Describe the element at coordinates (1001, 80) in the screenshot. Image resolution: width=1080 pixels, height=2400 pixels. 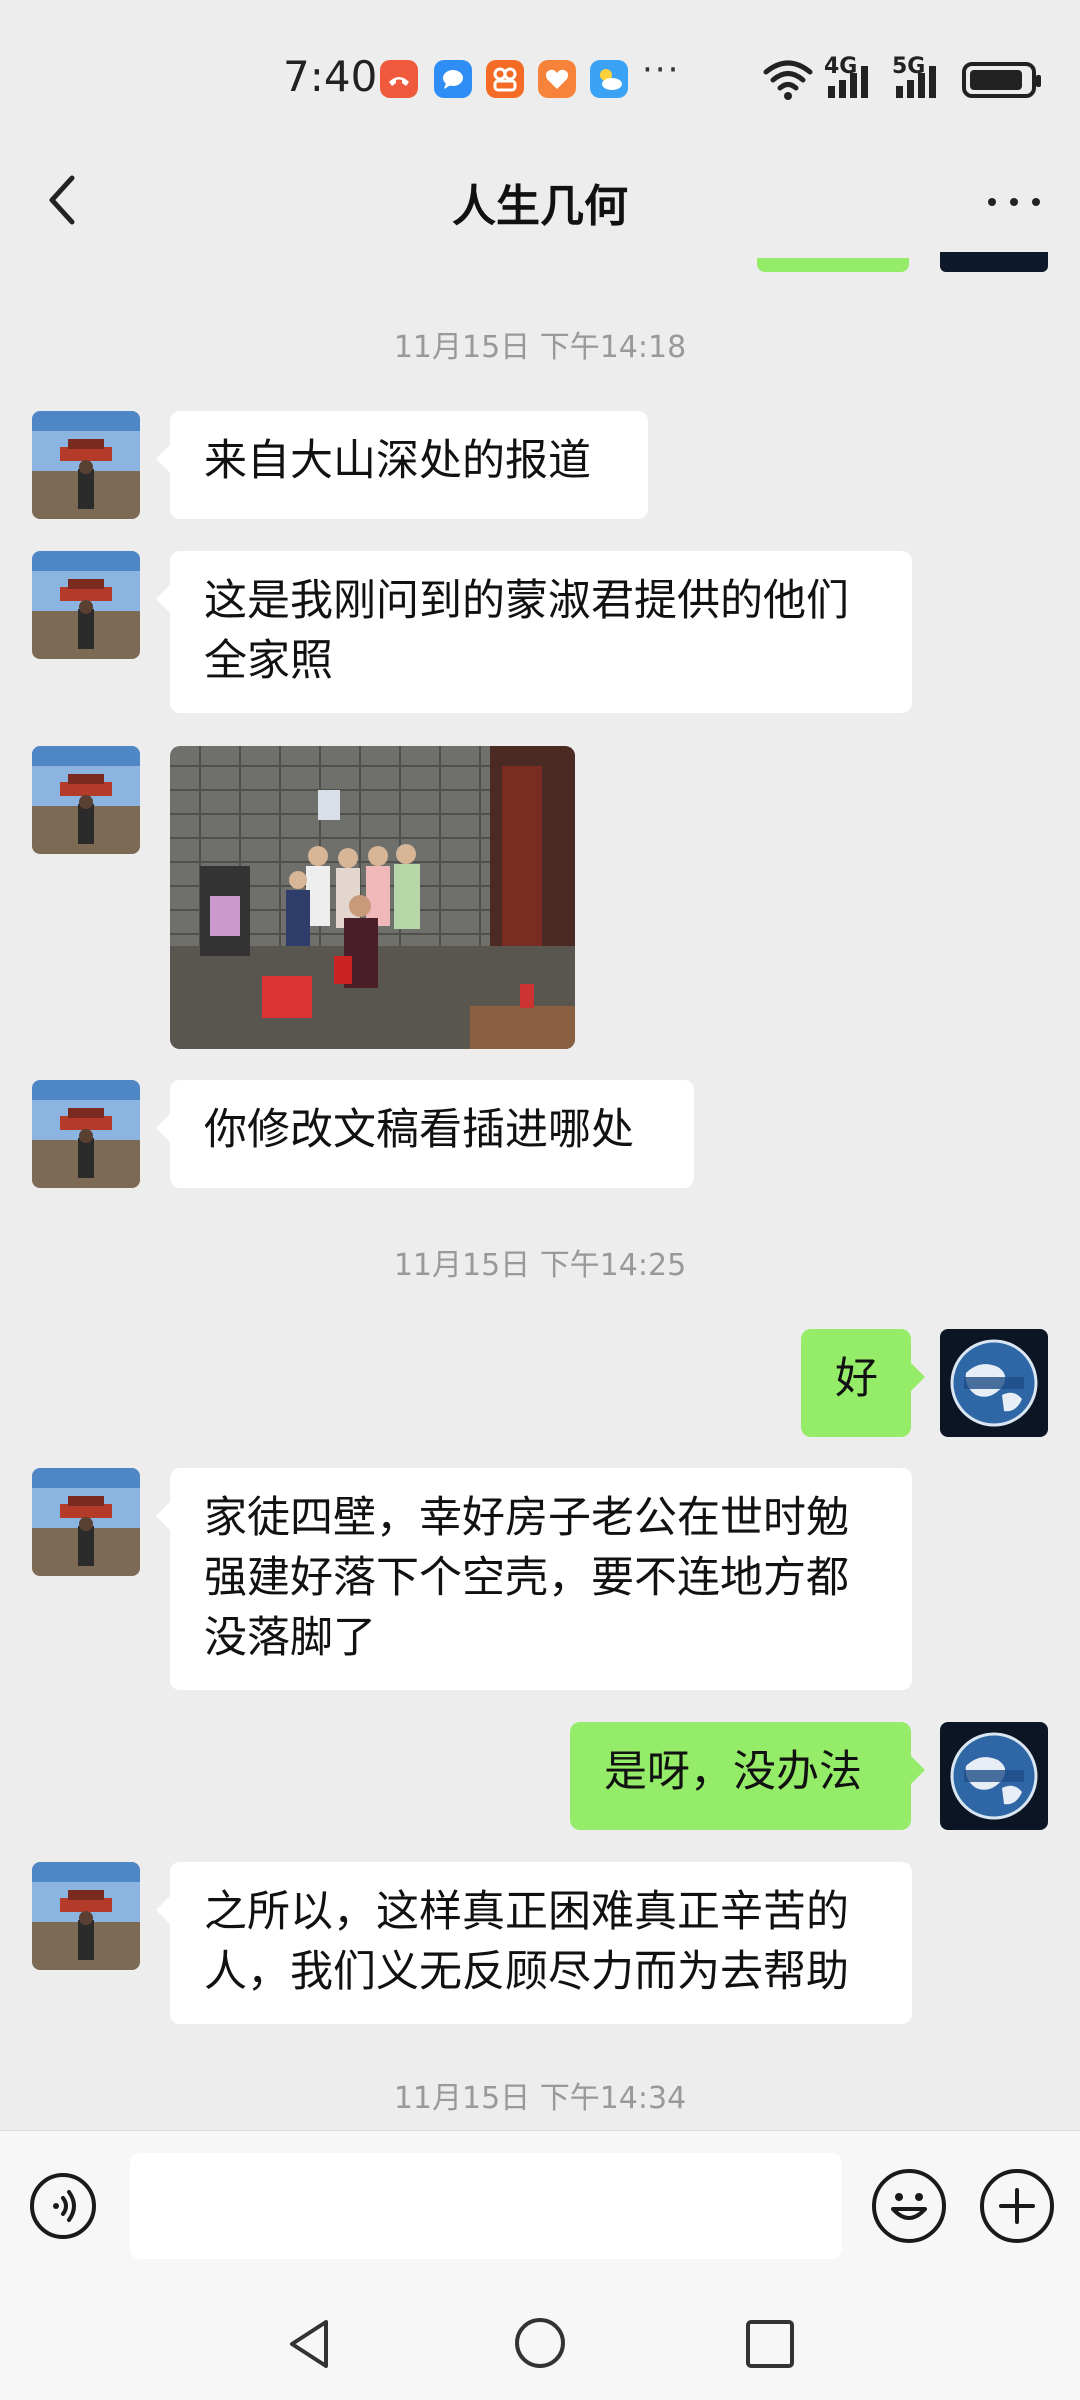
I see `battery-icon` at that location.